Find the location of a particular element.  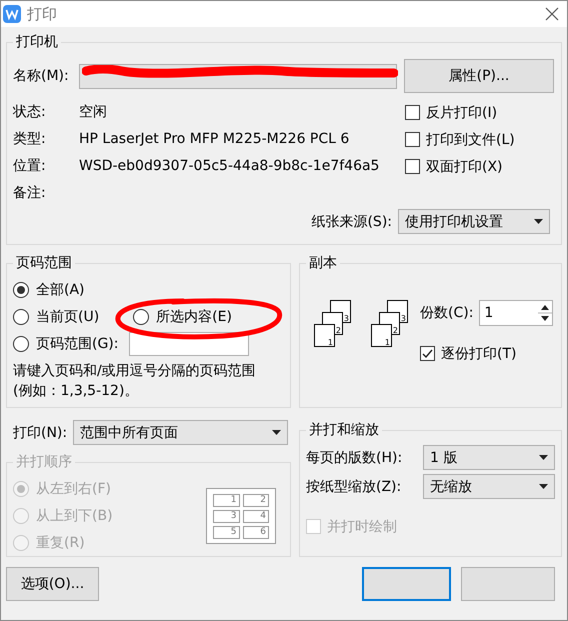

radio-label: 从左到右(F) is located at coordinates (73, 489).